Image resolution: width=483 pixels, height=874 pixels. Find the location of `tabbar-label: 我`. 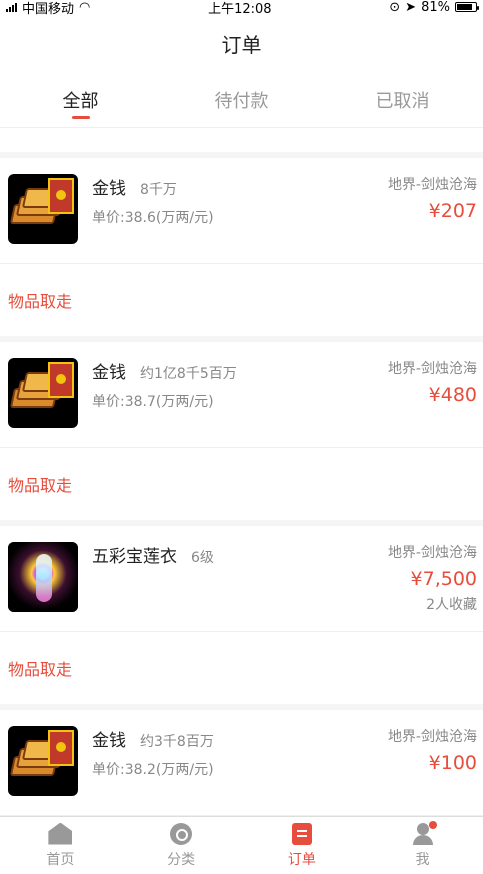

tabbar-label: 我 is located at coordinates (422, 859).